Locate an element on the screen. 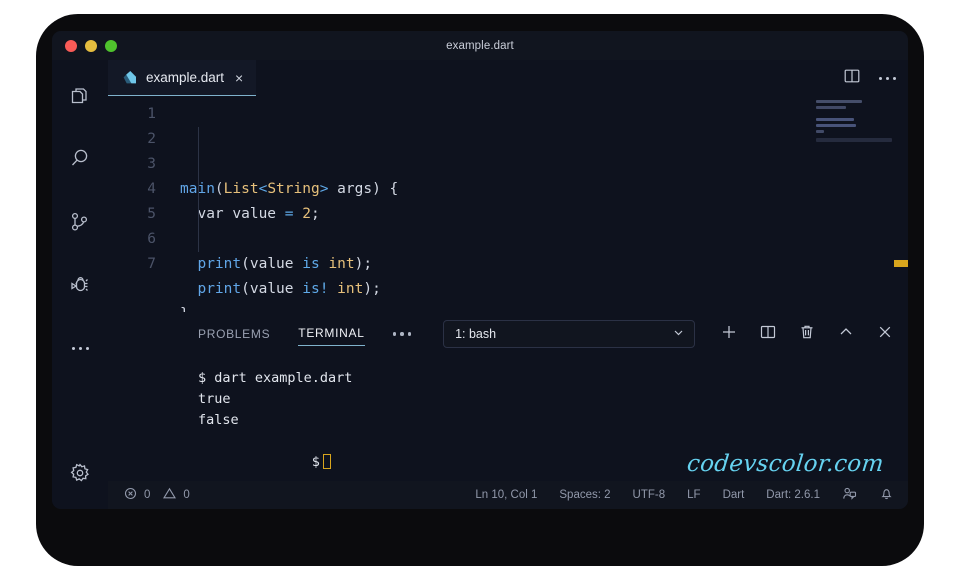 This screenshot has height=579, width=960. line-number: 4 is located at coordinates (151, 189).